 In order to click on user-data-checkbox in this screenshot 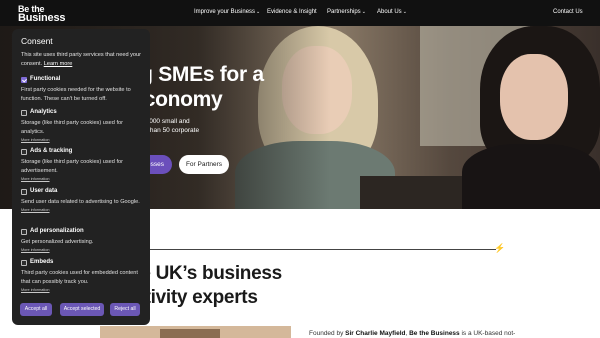, I will do `click(24, 192)`.